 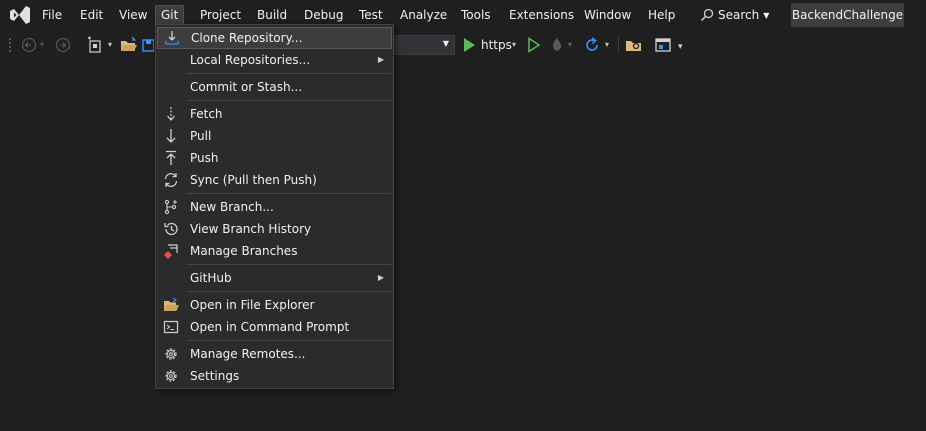 What do you see at coordinates (469, 45) in the screenshot?
I see `start-debugging-icon` at bounding box center [469, 45].